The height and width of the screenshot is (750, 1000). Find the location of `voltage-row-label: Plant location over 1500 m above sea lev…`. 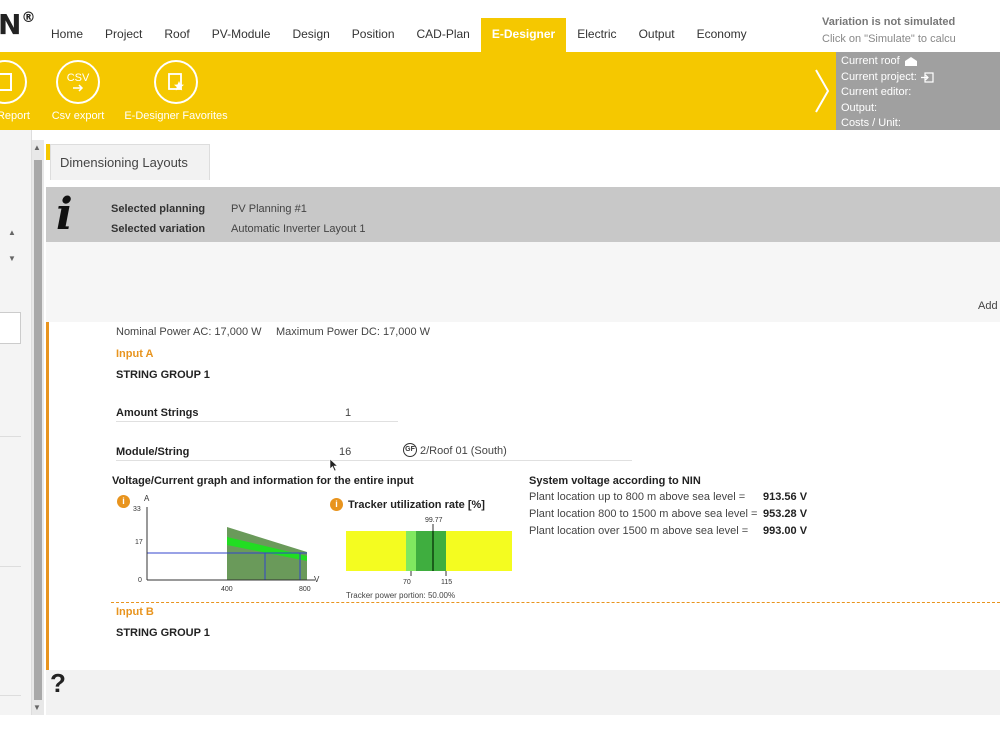

voltage-row-label: Plant location over 1500 m above sea lev… is located at coordinates (639, 531).